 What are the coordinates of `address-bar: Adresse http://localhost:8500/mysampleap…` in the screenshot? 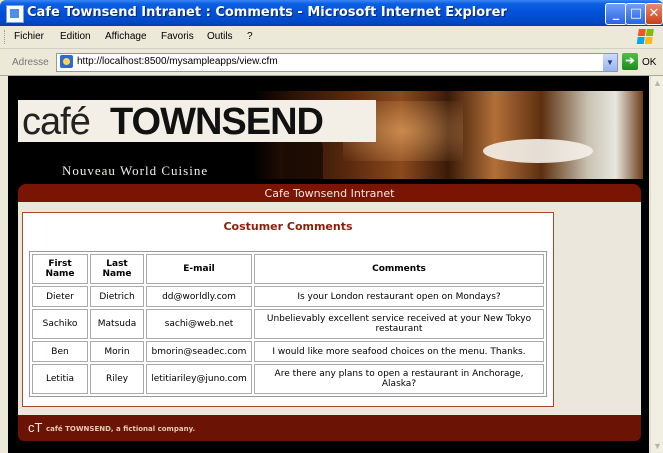 It's located at (331, 62).